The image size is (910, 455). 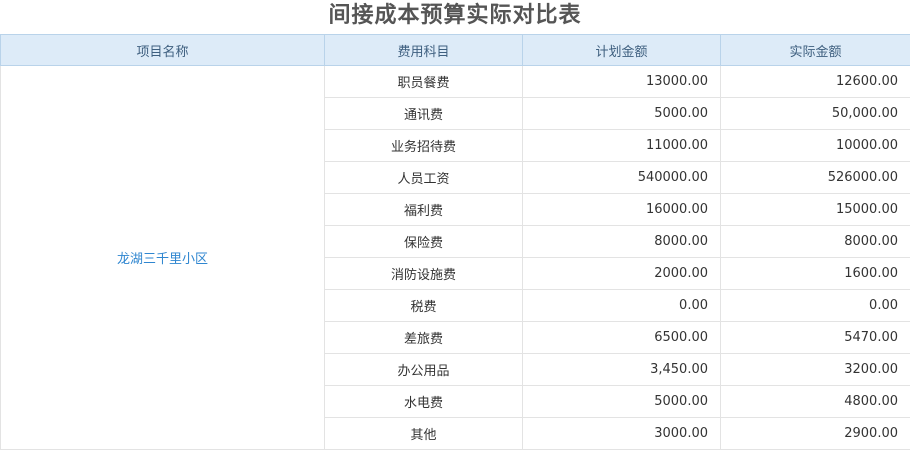 What do you see at coordinates (815, 273) in the screenshot?
I see `actual-amount-cell: 1600.00` at bounding box center [815, 273].